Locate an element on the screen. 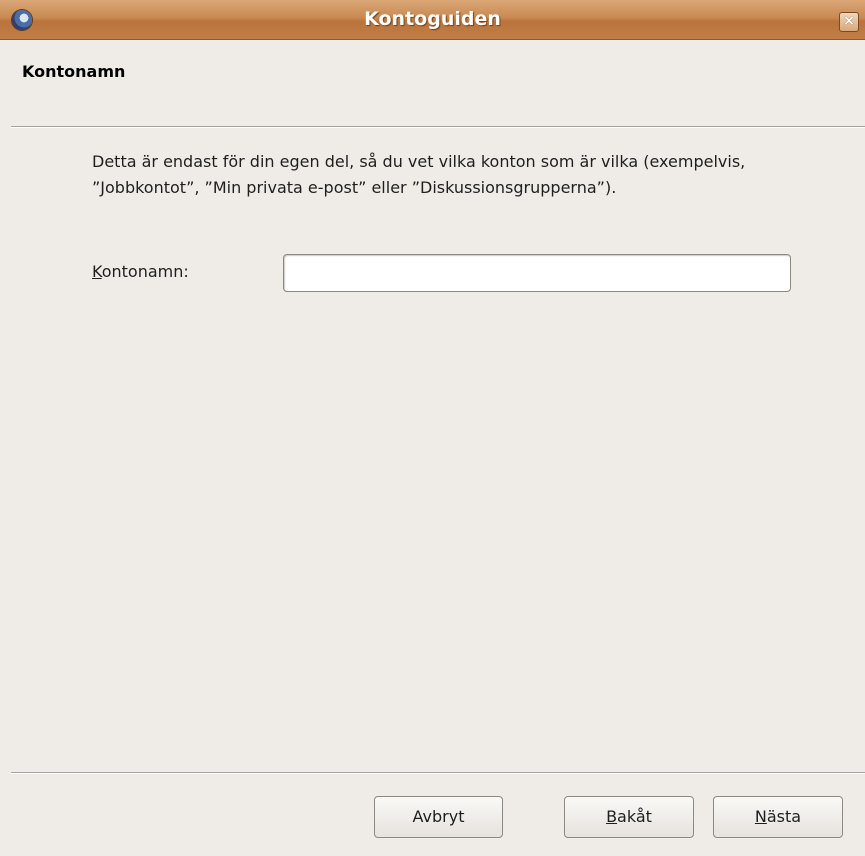 This screenshot has height=856, width=865. close-icon: × is located at coordinates (849, 22).